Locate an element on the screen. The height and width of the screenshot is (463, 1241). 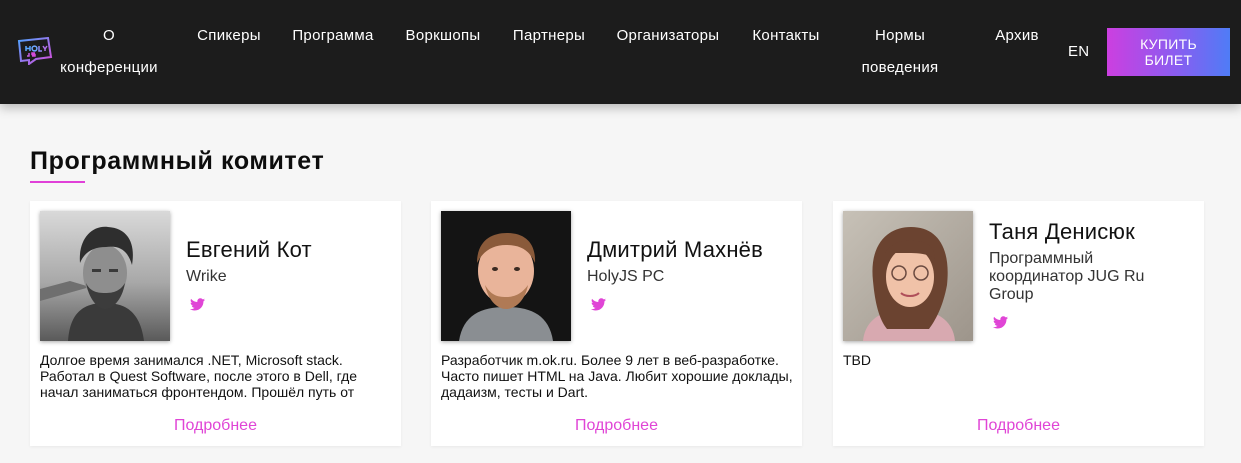
member-role: HolyJS PC is located at coordinates (626, 276).